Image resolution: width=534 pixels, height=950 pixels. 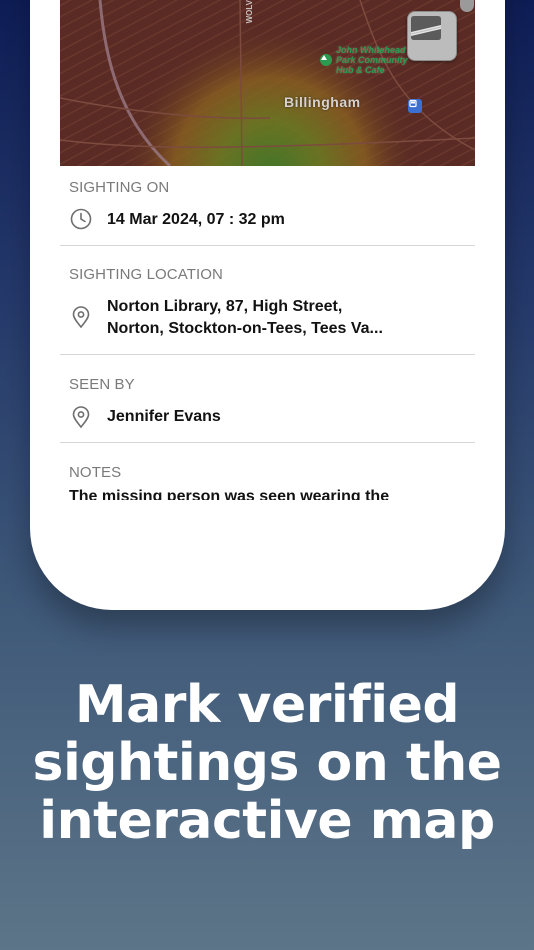 I want to click on sighting-location-label: SIGHTING LOCATION, so click(x=146, y=274).